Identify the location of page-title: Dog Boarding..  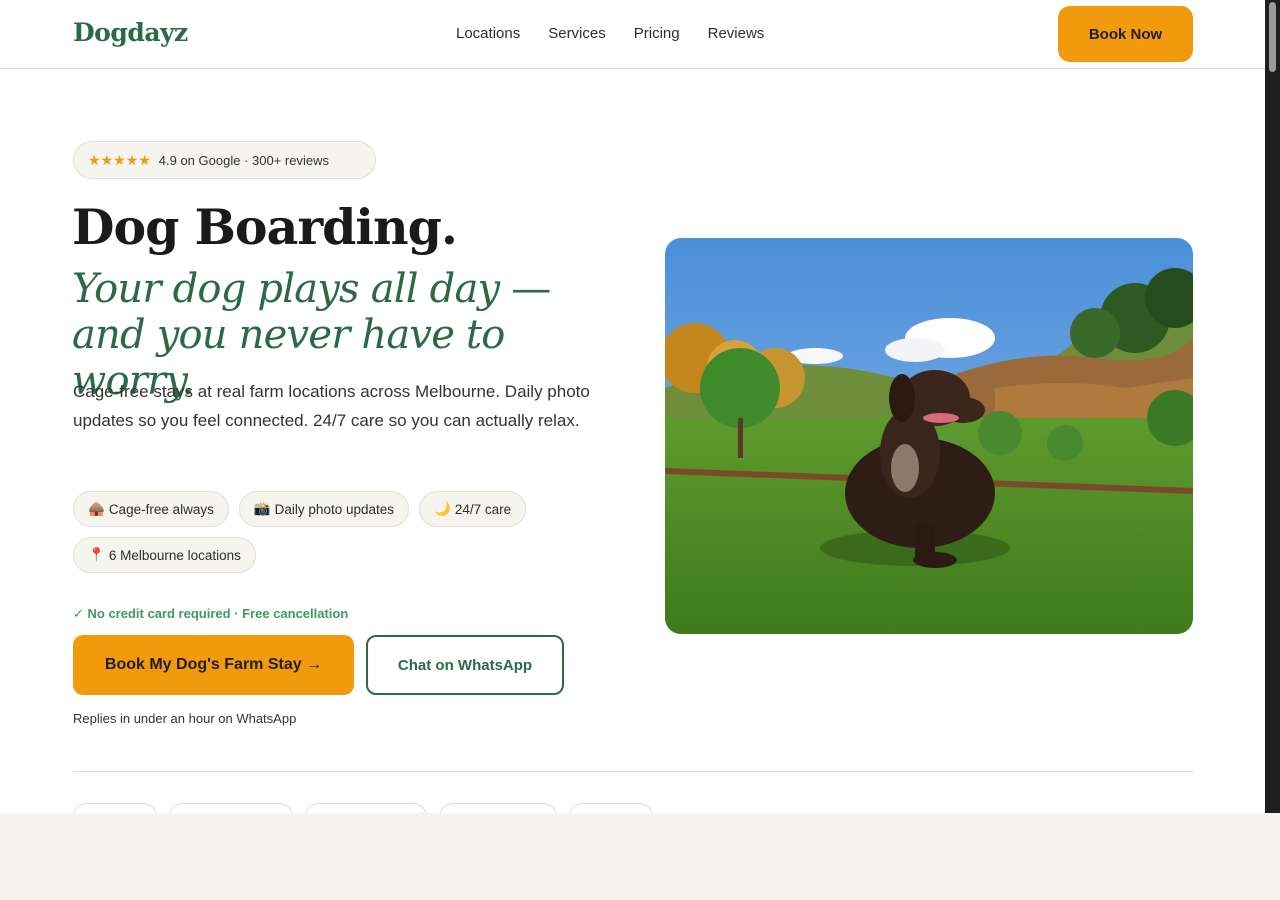
(265, 227).